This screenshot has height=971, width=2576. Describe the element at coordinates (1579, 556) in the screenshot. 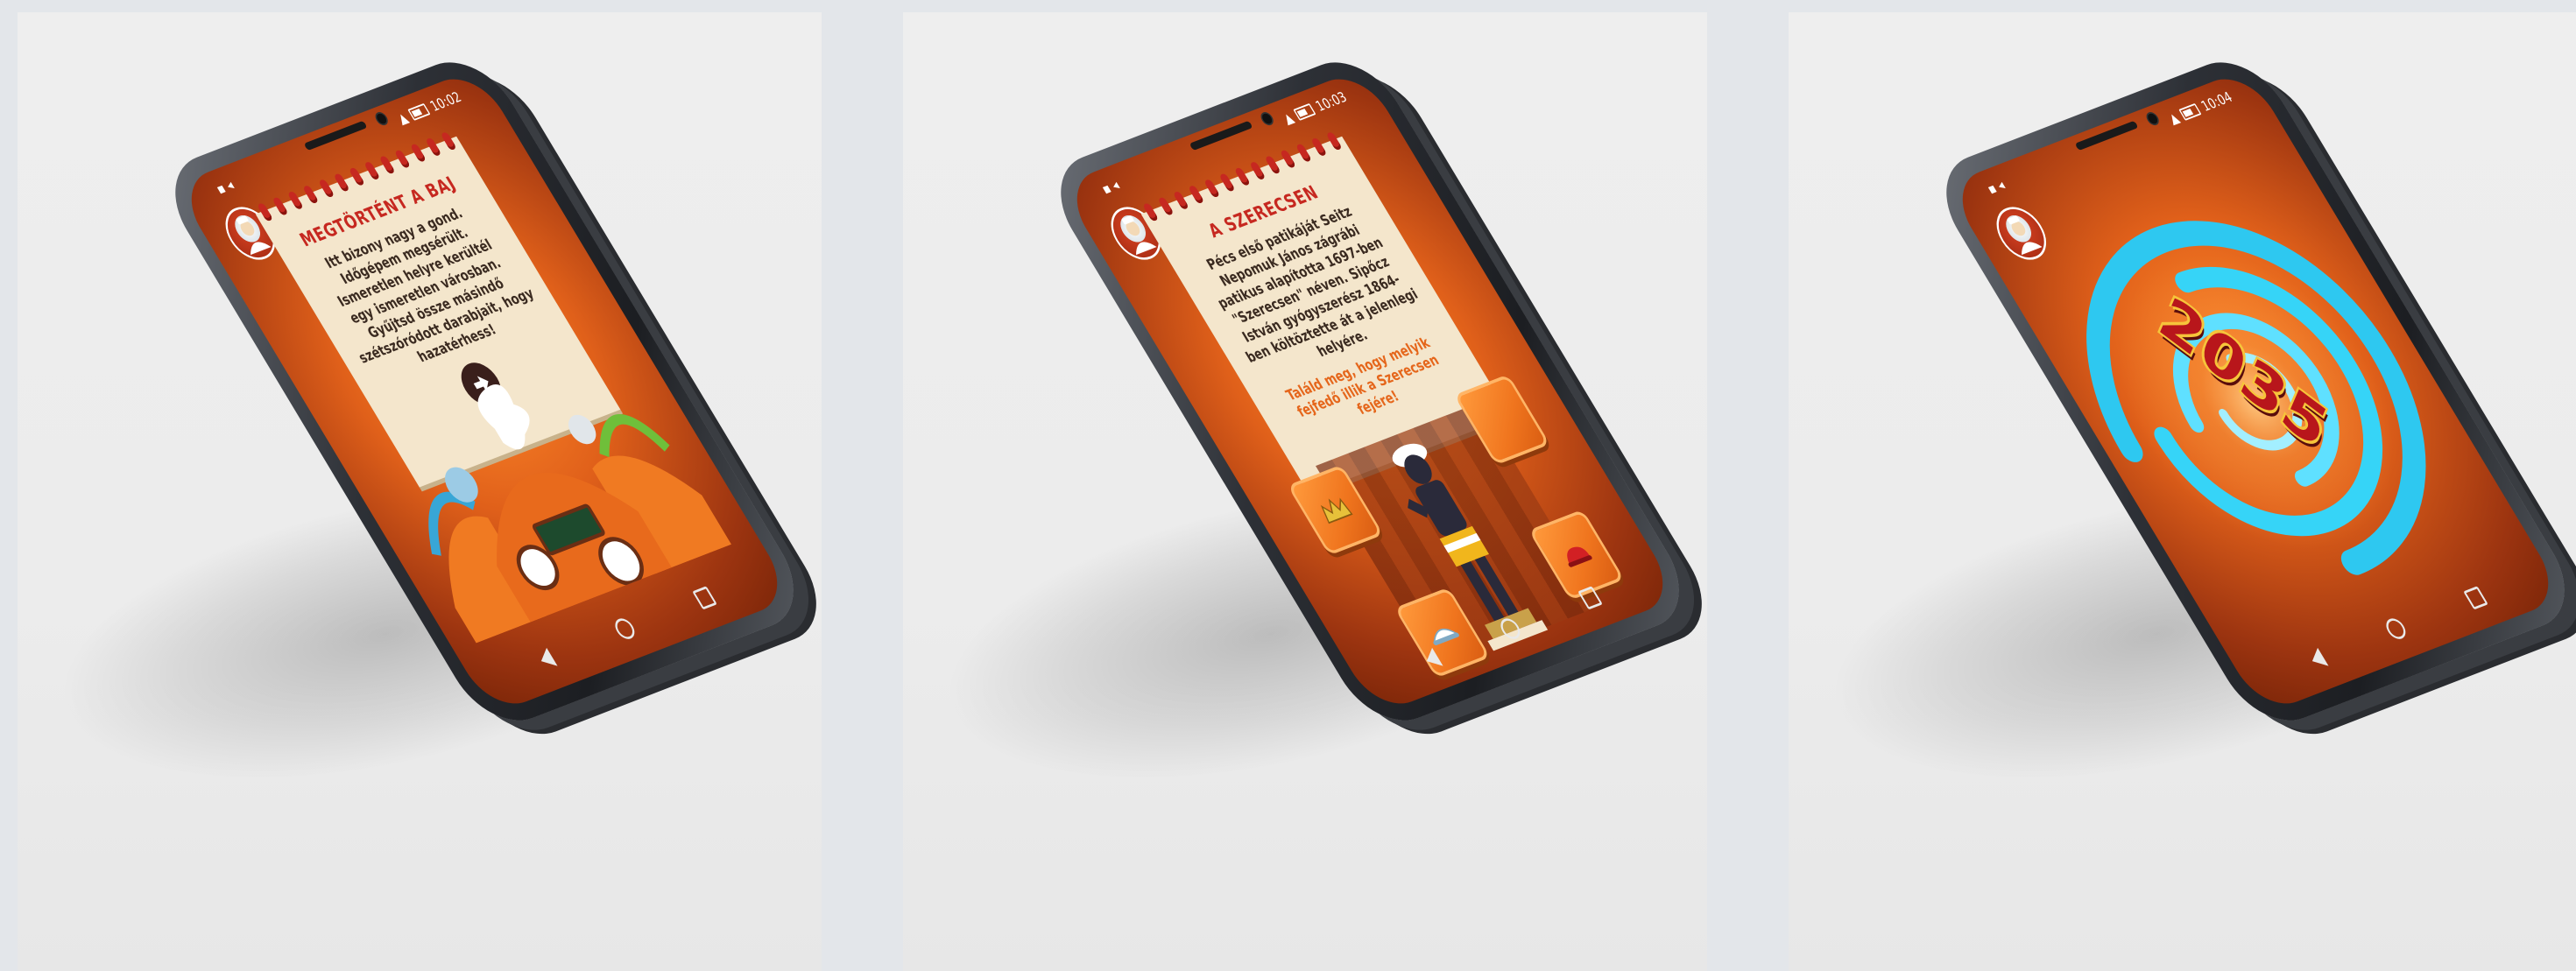

I see `red-hat-icon` at that location.